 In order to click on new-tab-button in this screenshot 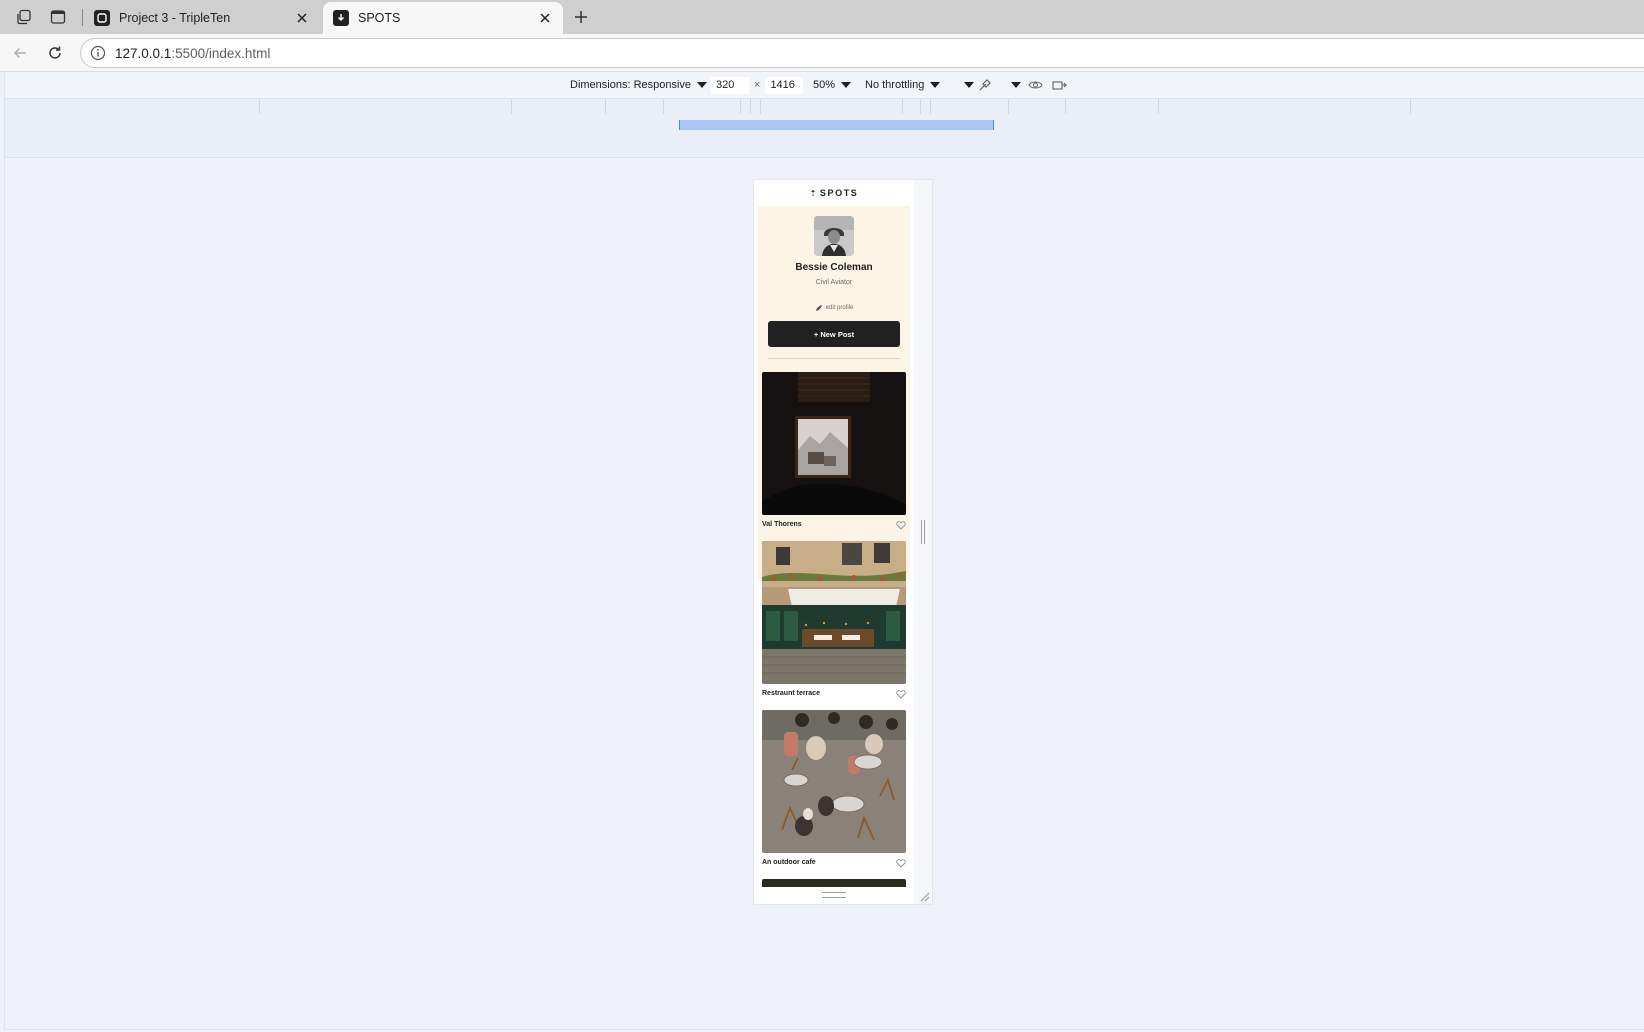, I will do `click(581, 17)`.